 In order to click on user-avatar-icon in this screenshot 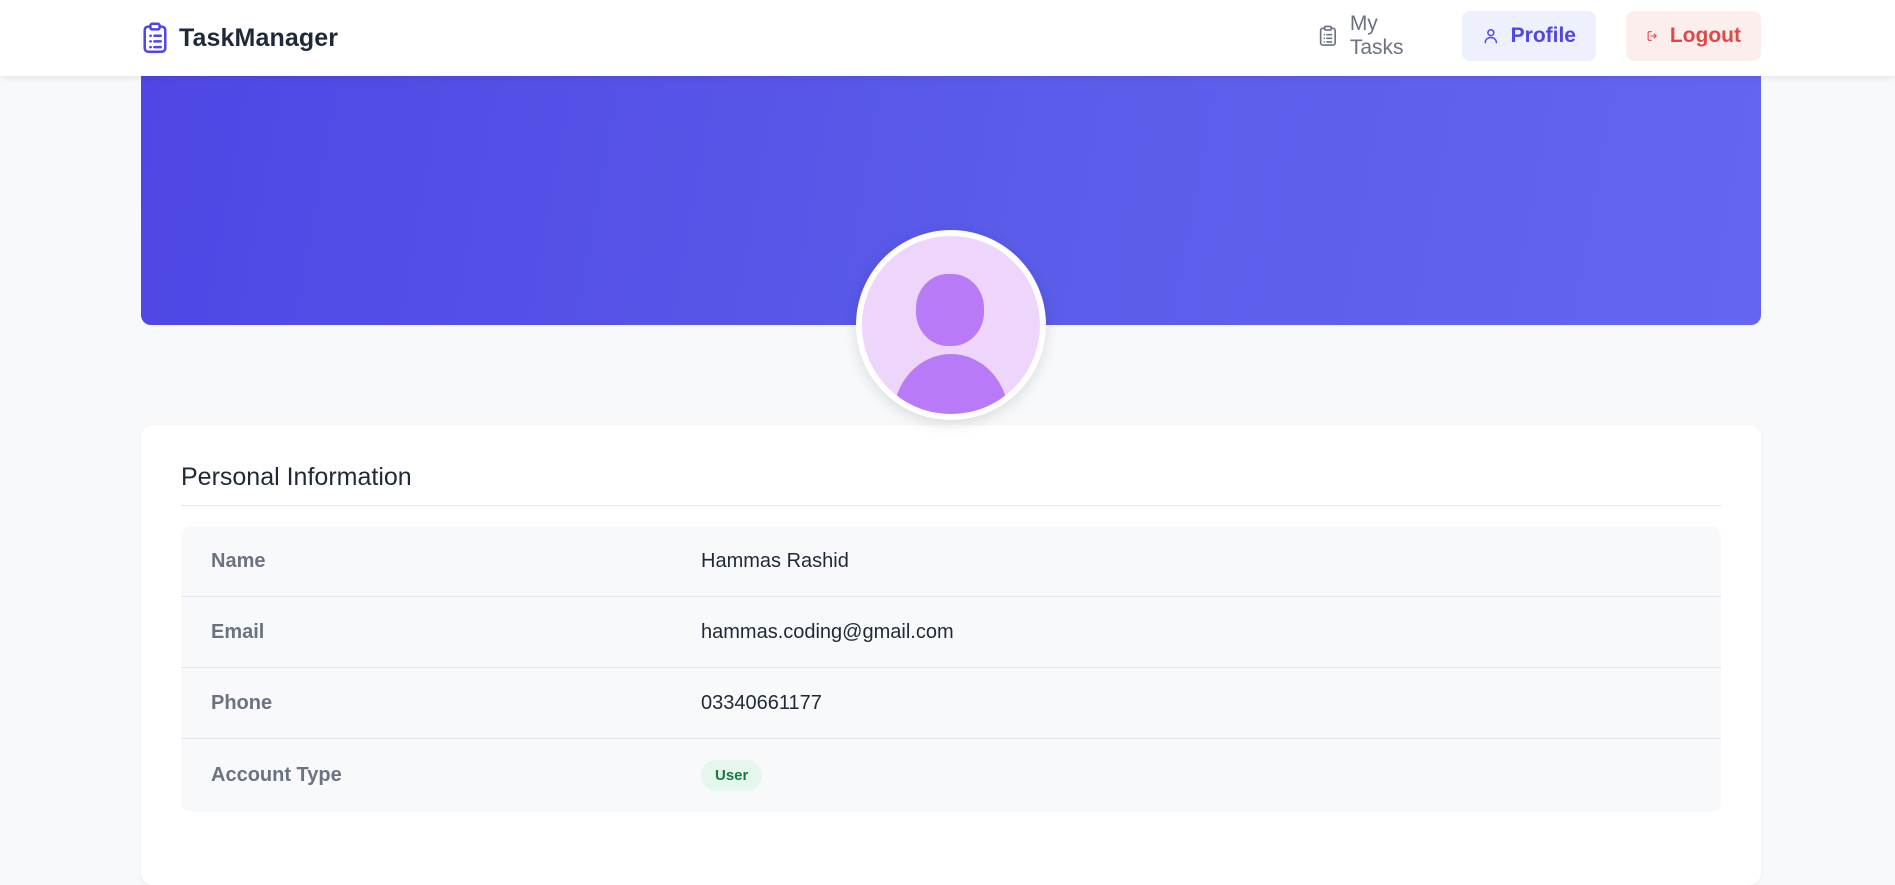, I will do `click(951, 344)`.